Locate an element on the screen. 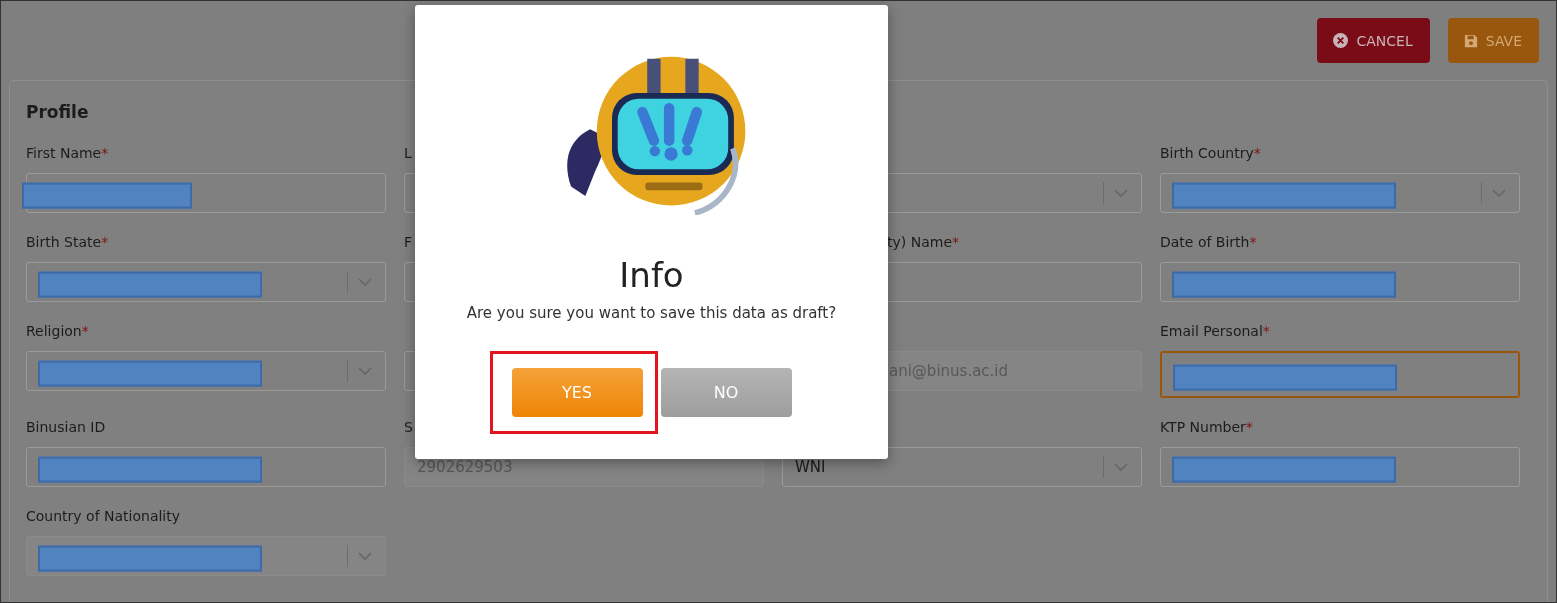 The height and width of the screenshot is (603, 1557). field-label: Email Personal* is located at coordinates (1215, 331).